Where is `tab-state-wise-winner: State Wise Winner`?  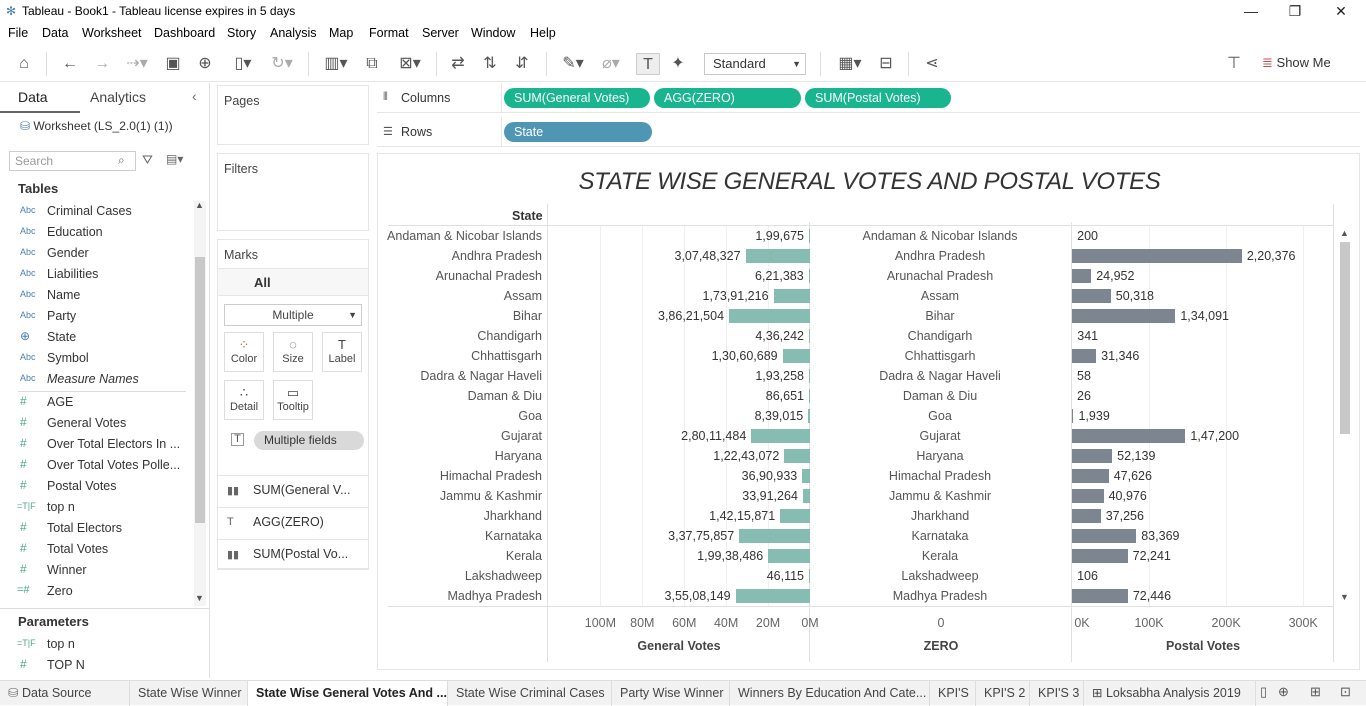
tab-state-wise-winner: State Wise Winner is located at coordinates (189, 693).